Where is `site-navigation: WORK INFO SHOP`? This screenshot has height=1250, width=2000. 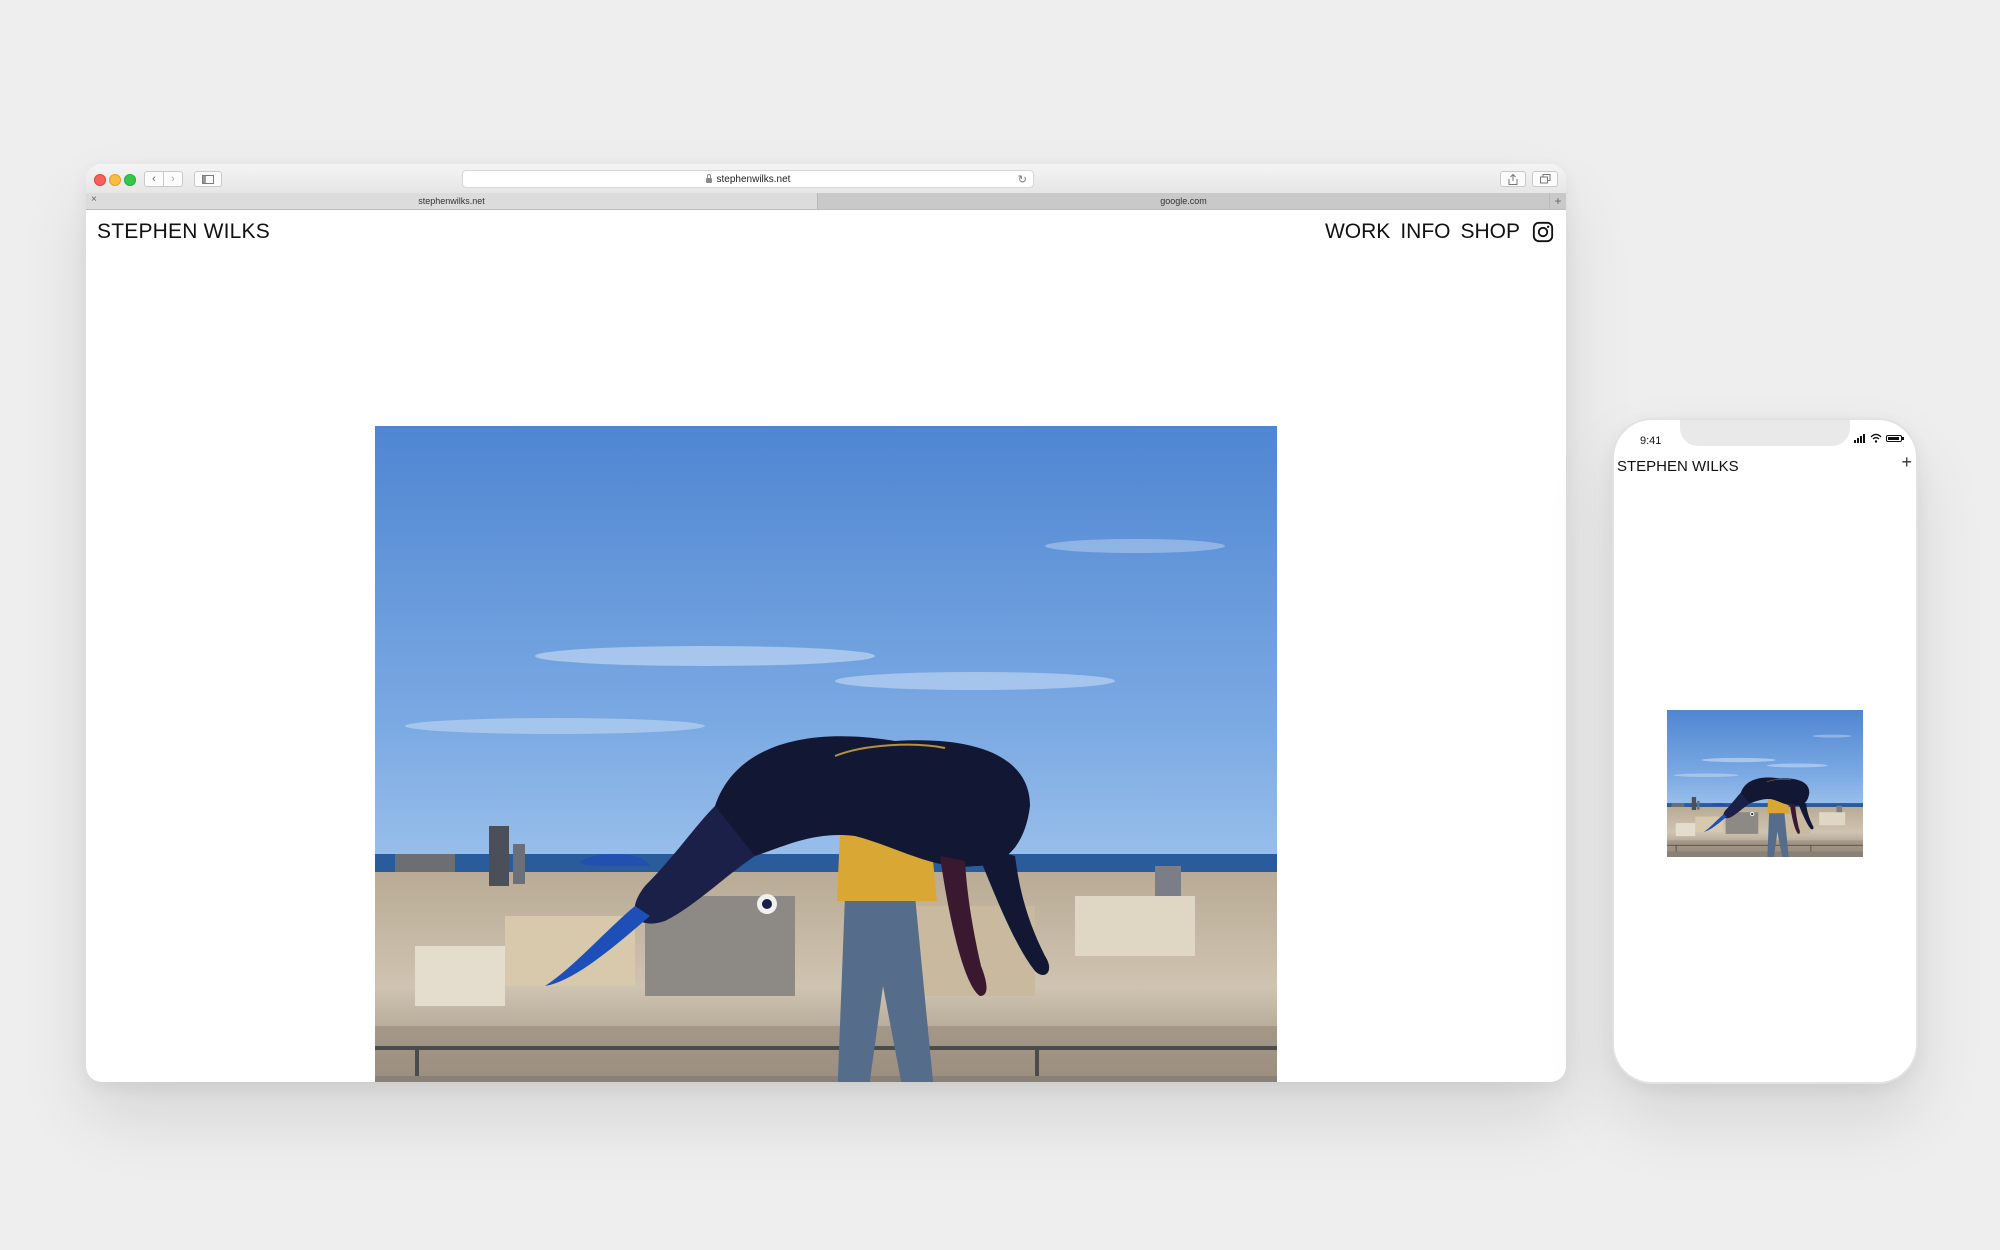
site-navigation: WORK INFO SHOP is located at coordinates (1439, 232).